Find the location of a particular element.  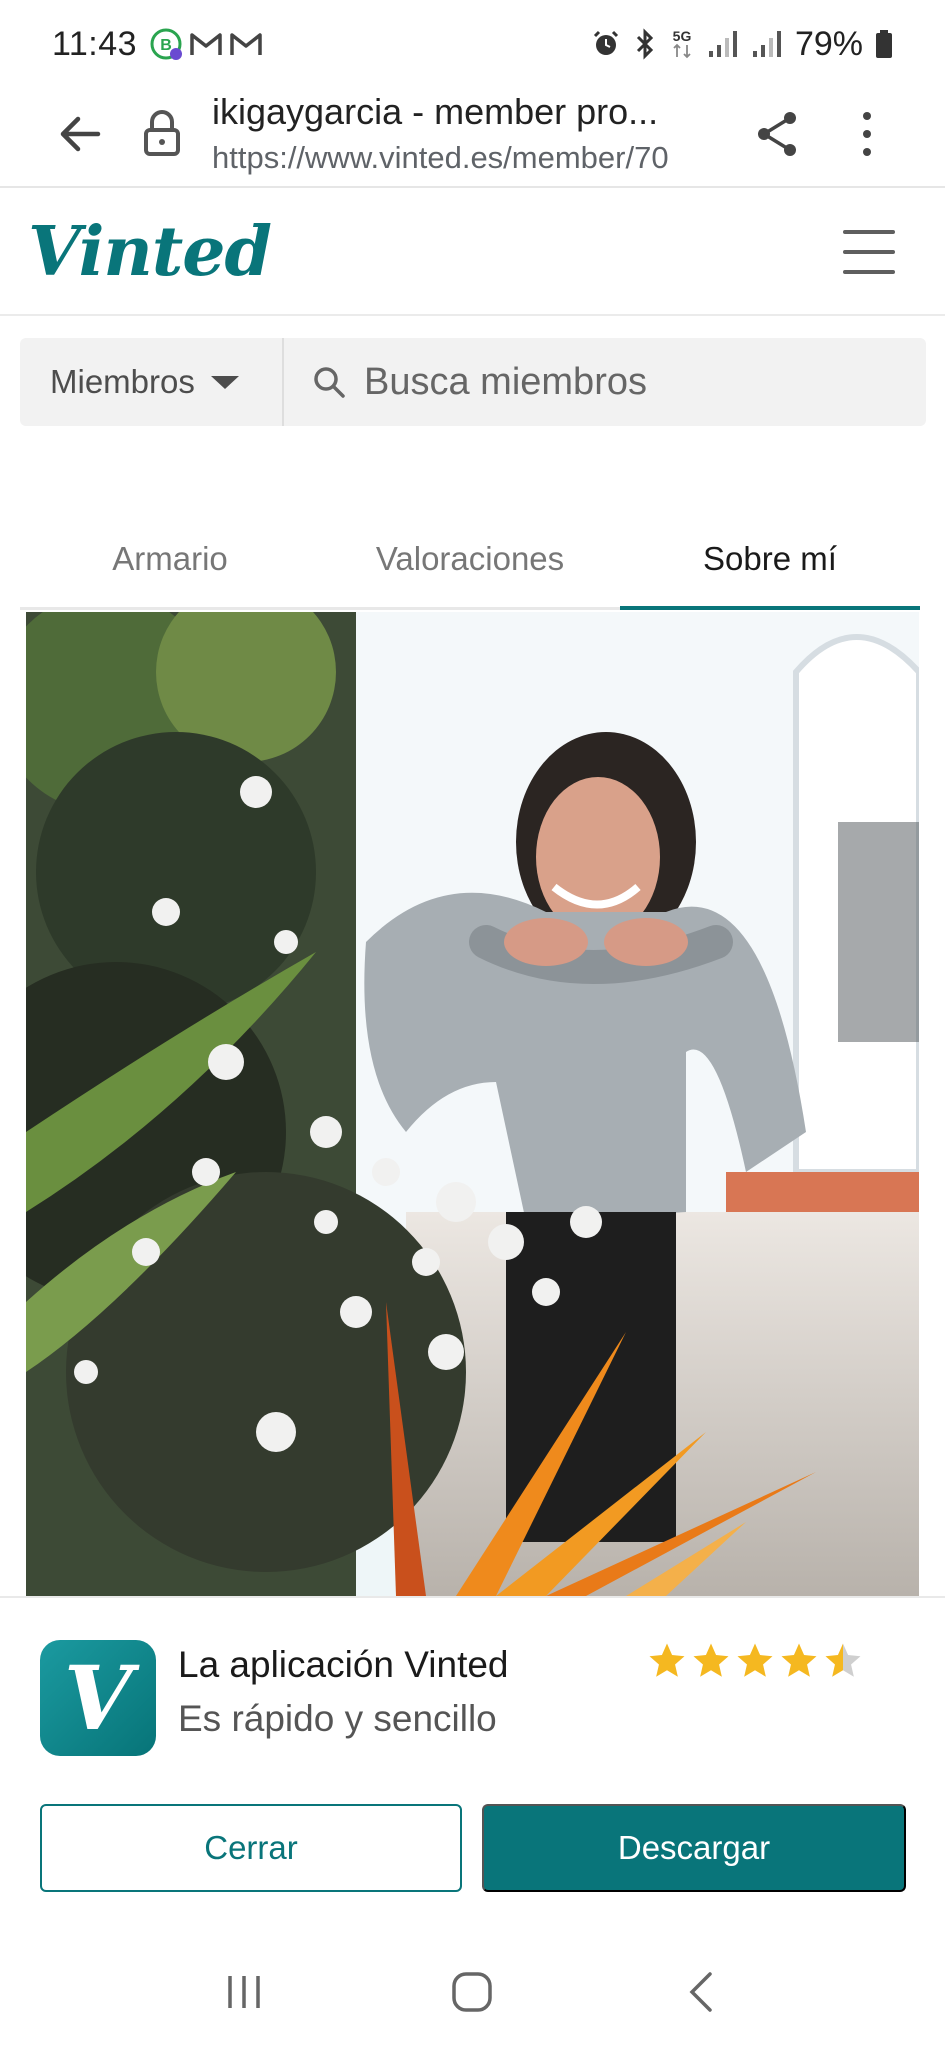

svg-text: 5G is located at coordinates (682, 36).